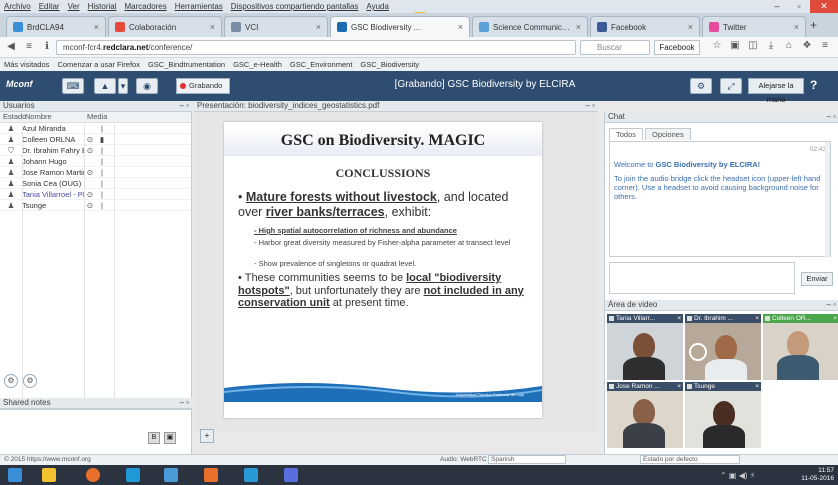 Image resolution: width=838 pixels, height=485 pixels. I want to click on tab-chat-options: Opciones, so click(668, 134).